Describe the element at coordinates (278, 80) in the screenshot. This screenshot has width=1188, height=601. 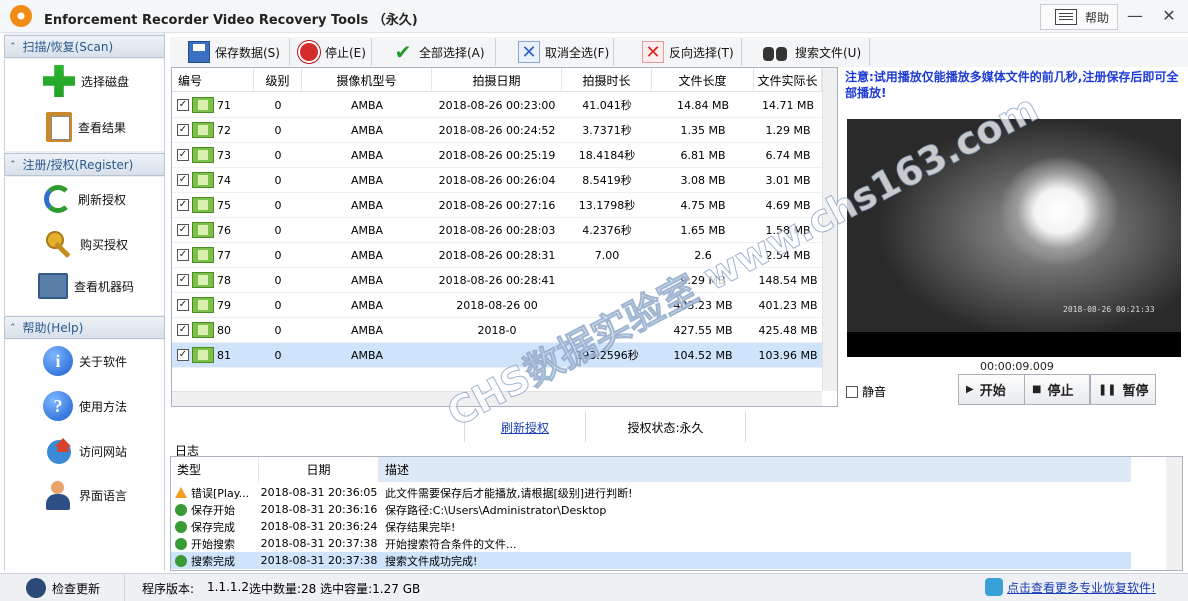
I see `column-header-level: 级别` at that location.